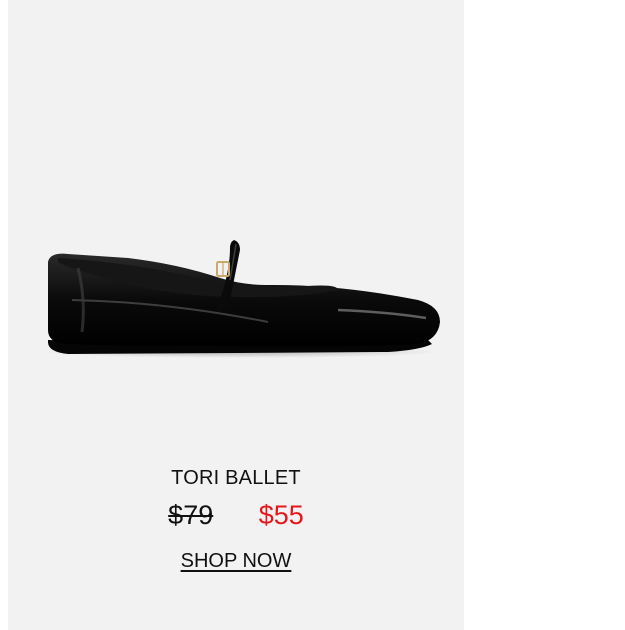  Describe the element at coordinates (236, 515) in the screenshot. I see `price-group: $79 $55` at that location.